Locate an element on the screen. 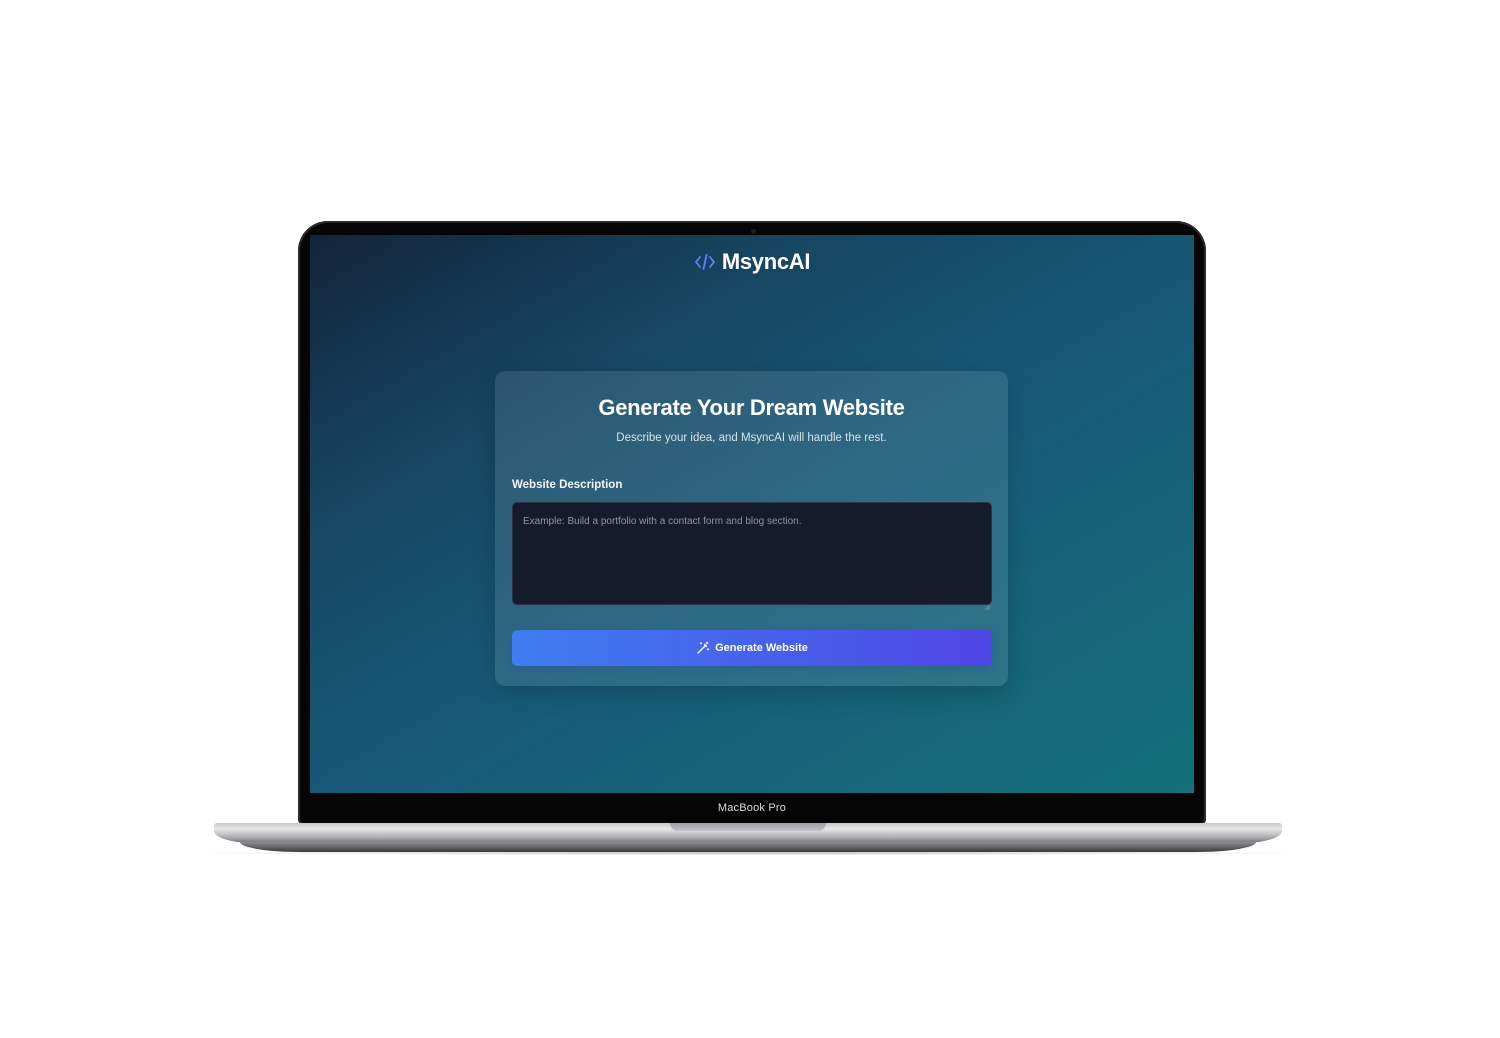  description-label: Website Description is located at coordinates (567, 485).